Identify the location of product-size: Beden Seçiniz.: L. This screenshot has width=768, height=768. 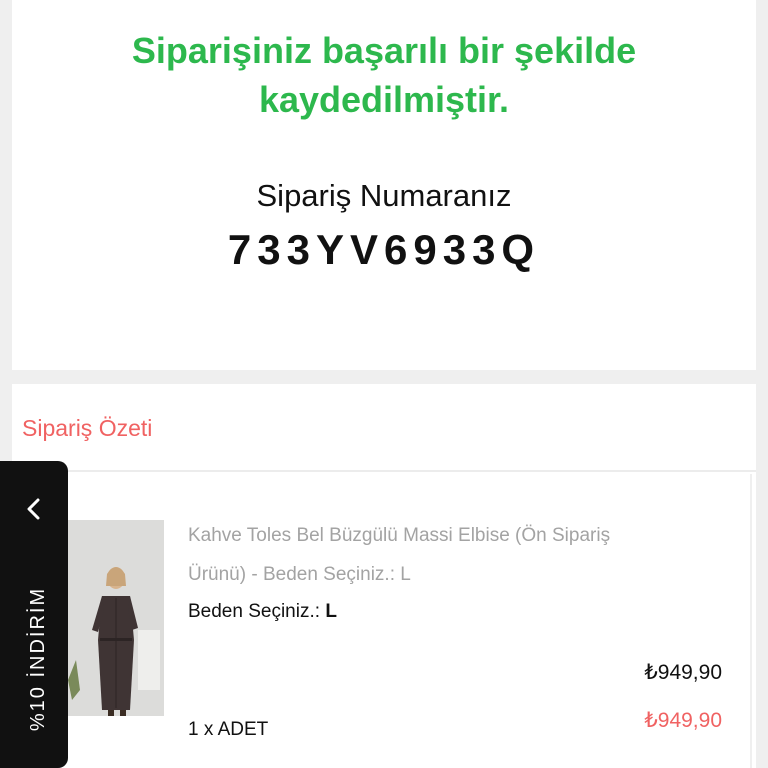
(262, 612).